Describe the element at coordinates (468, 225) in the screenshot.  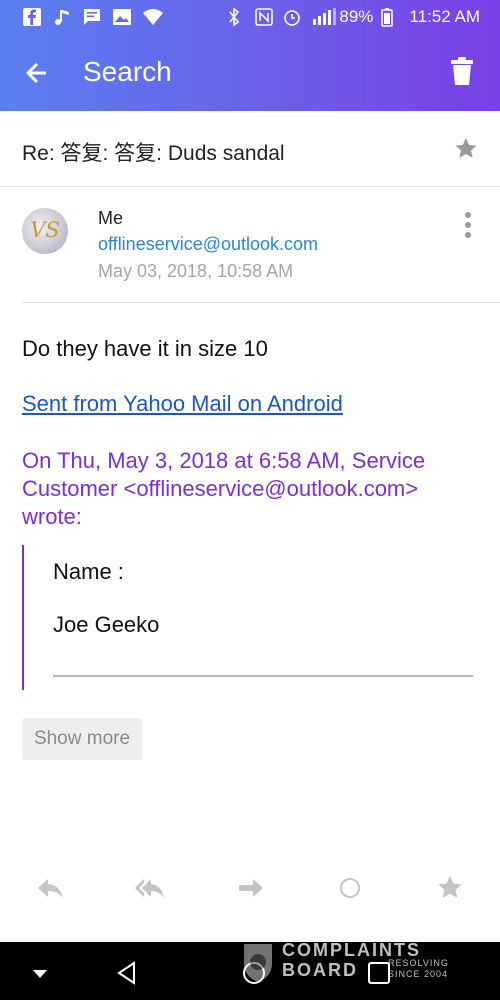
I see `more-options-icon` at that location.